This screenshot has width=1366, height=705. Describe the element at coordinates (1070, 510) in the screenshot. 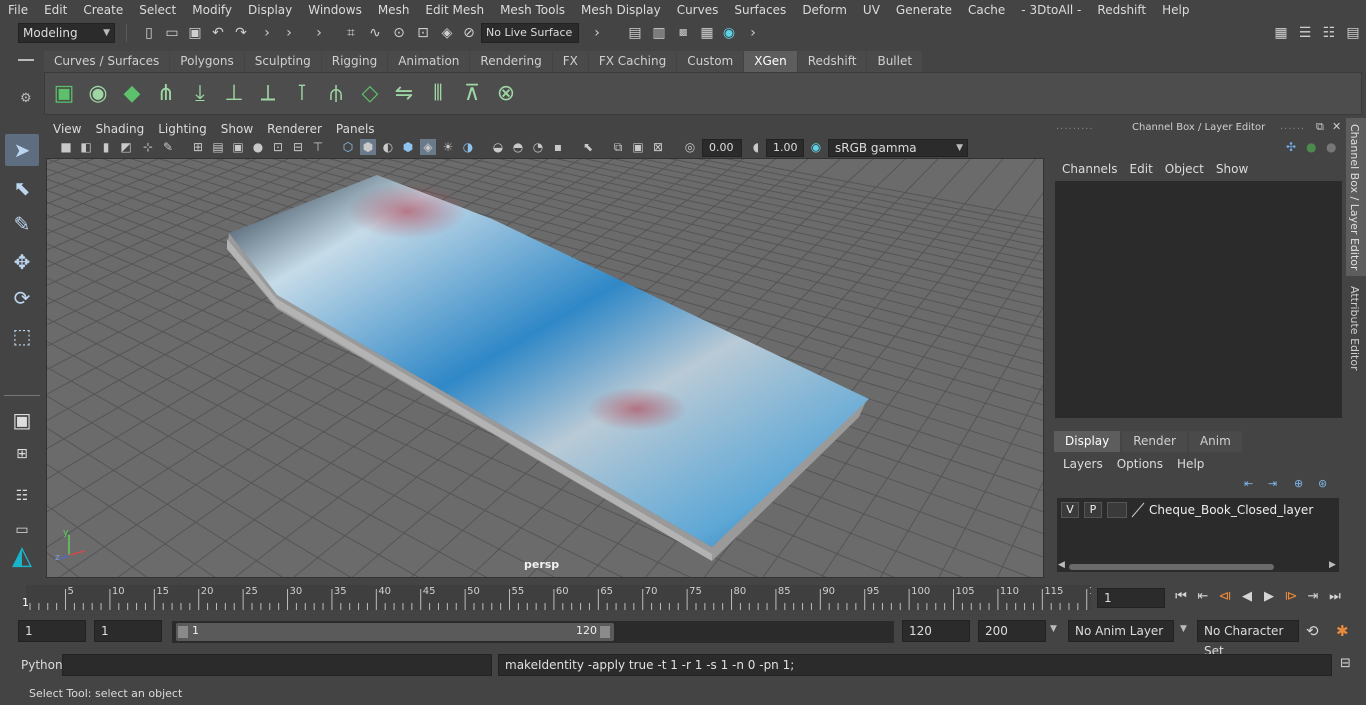

I see `layer-visibility-toggle: V` at that location.